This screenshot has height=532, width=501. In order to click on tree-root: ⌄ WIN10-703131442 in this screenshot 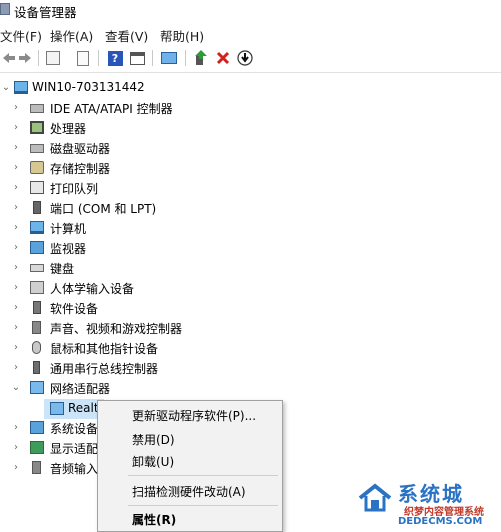, I will do `click(150, 88)`.